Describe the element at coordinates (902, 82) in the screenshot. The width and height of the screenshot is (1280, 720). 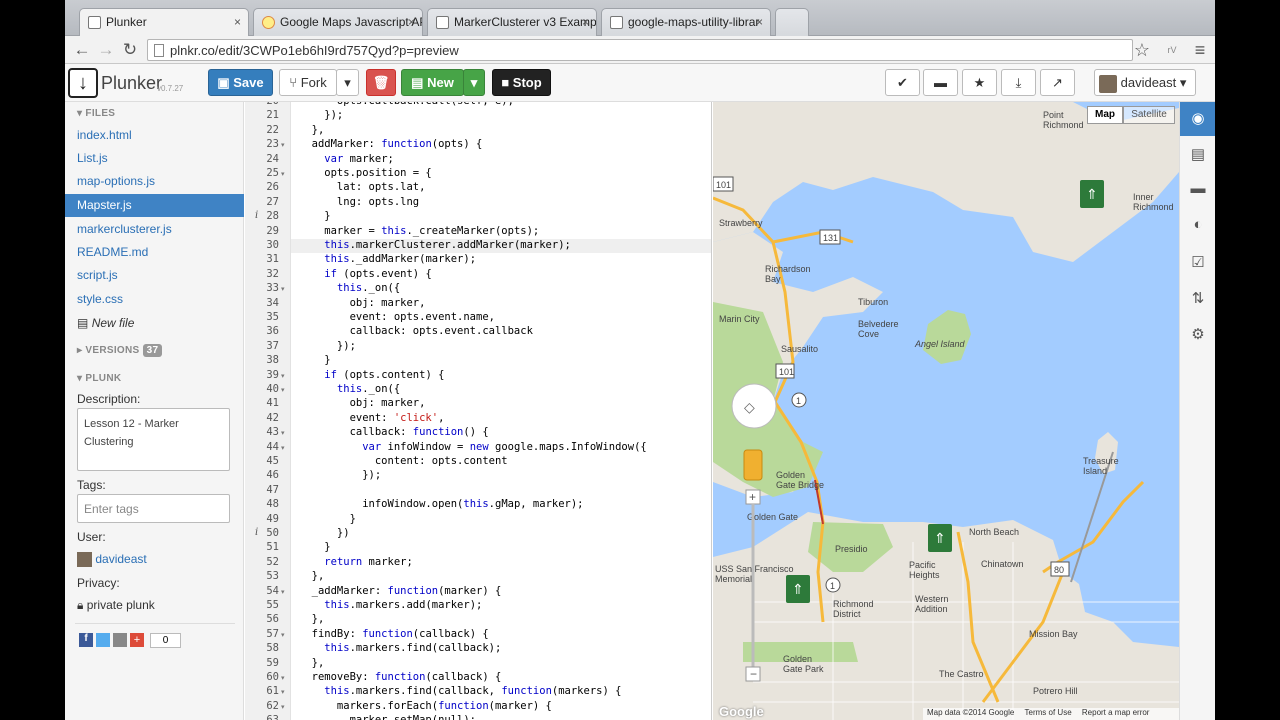
I see `check-button: ✔` at that location.